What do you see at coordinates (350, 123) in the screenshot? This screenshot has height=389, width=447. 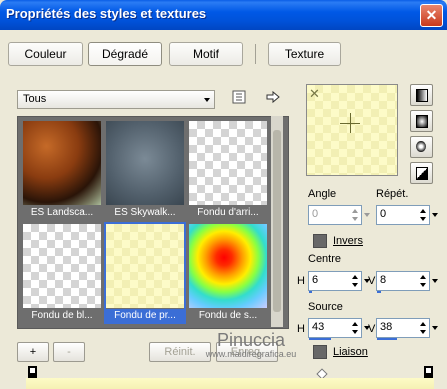 I see `crosshair-icon` at bounding box center [350, 123].